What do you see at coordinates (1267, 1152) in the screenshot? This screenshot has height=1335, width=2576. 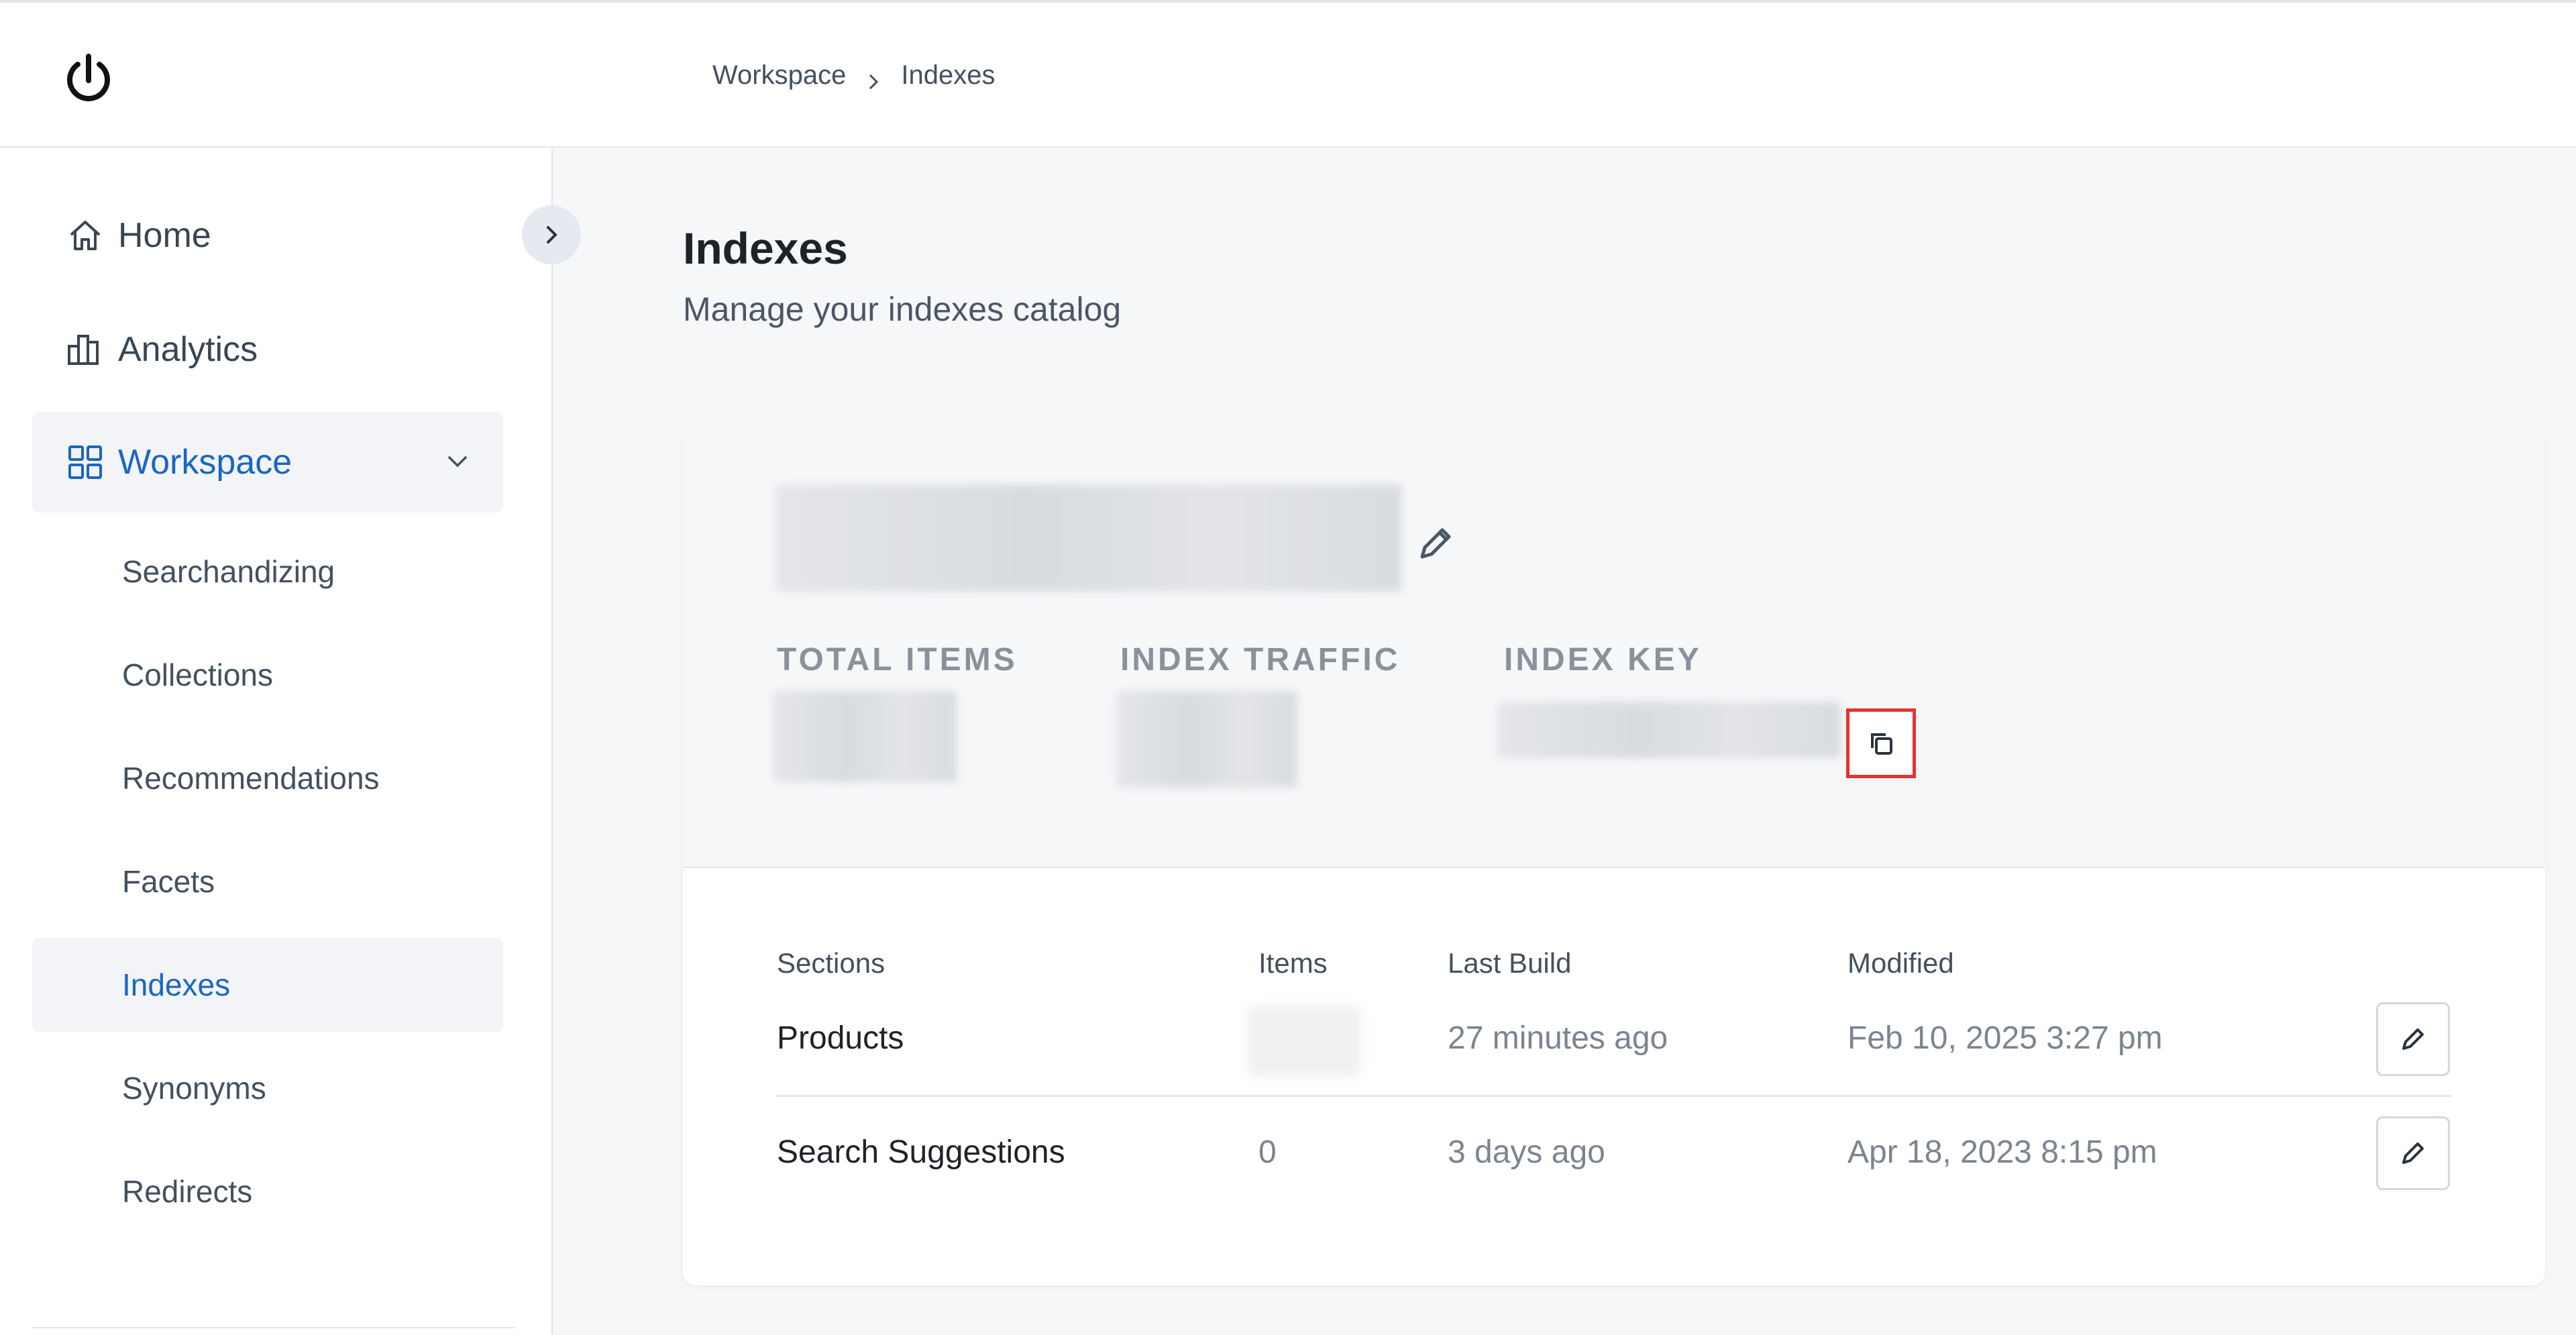 I see `row-search-suggestions-items: 0` at bounding box center [1267, 1152].